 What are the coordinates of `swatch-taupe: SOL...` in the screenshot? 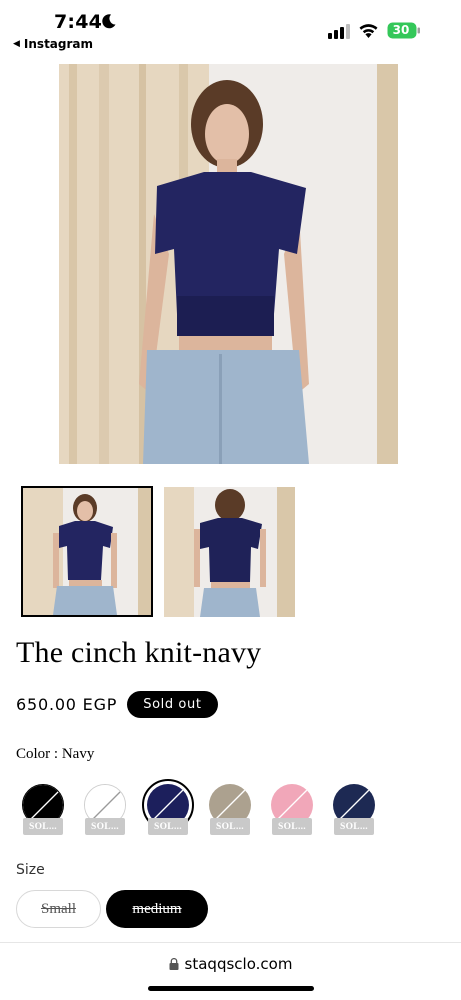 It's located at (230, 808).